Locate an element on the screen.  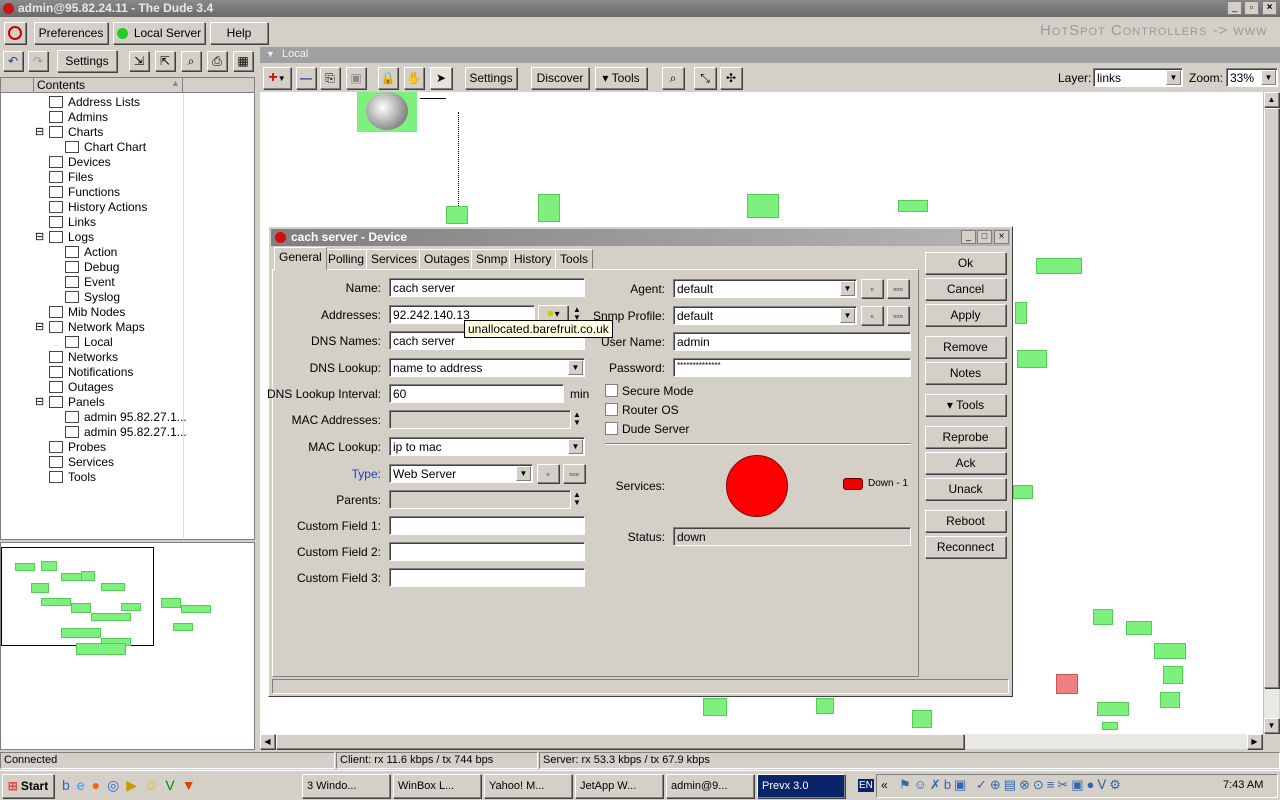
tab-tools: Tools is located at coordinates (574, 259).